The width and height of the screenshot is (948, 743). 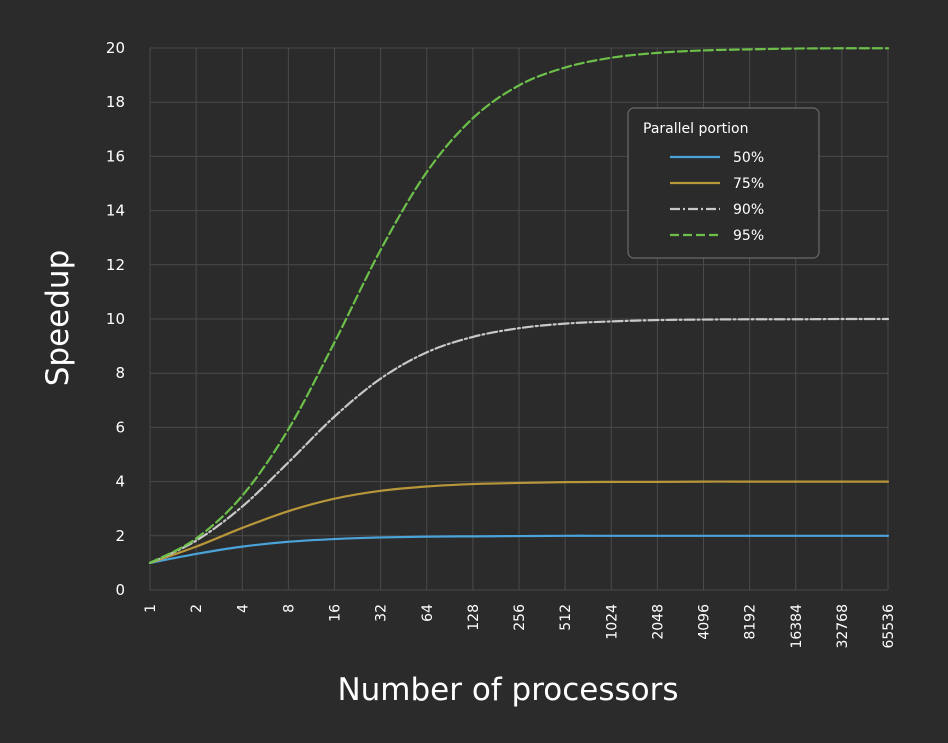 What do you see at coordinates (889, 626) in the screenshot?
I see `x-tick-label: 65536` at bounding box center [889, 626].